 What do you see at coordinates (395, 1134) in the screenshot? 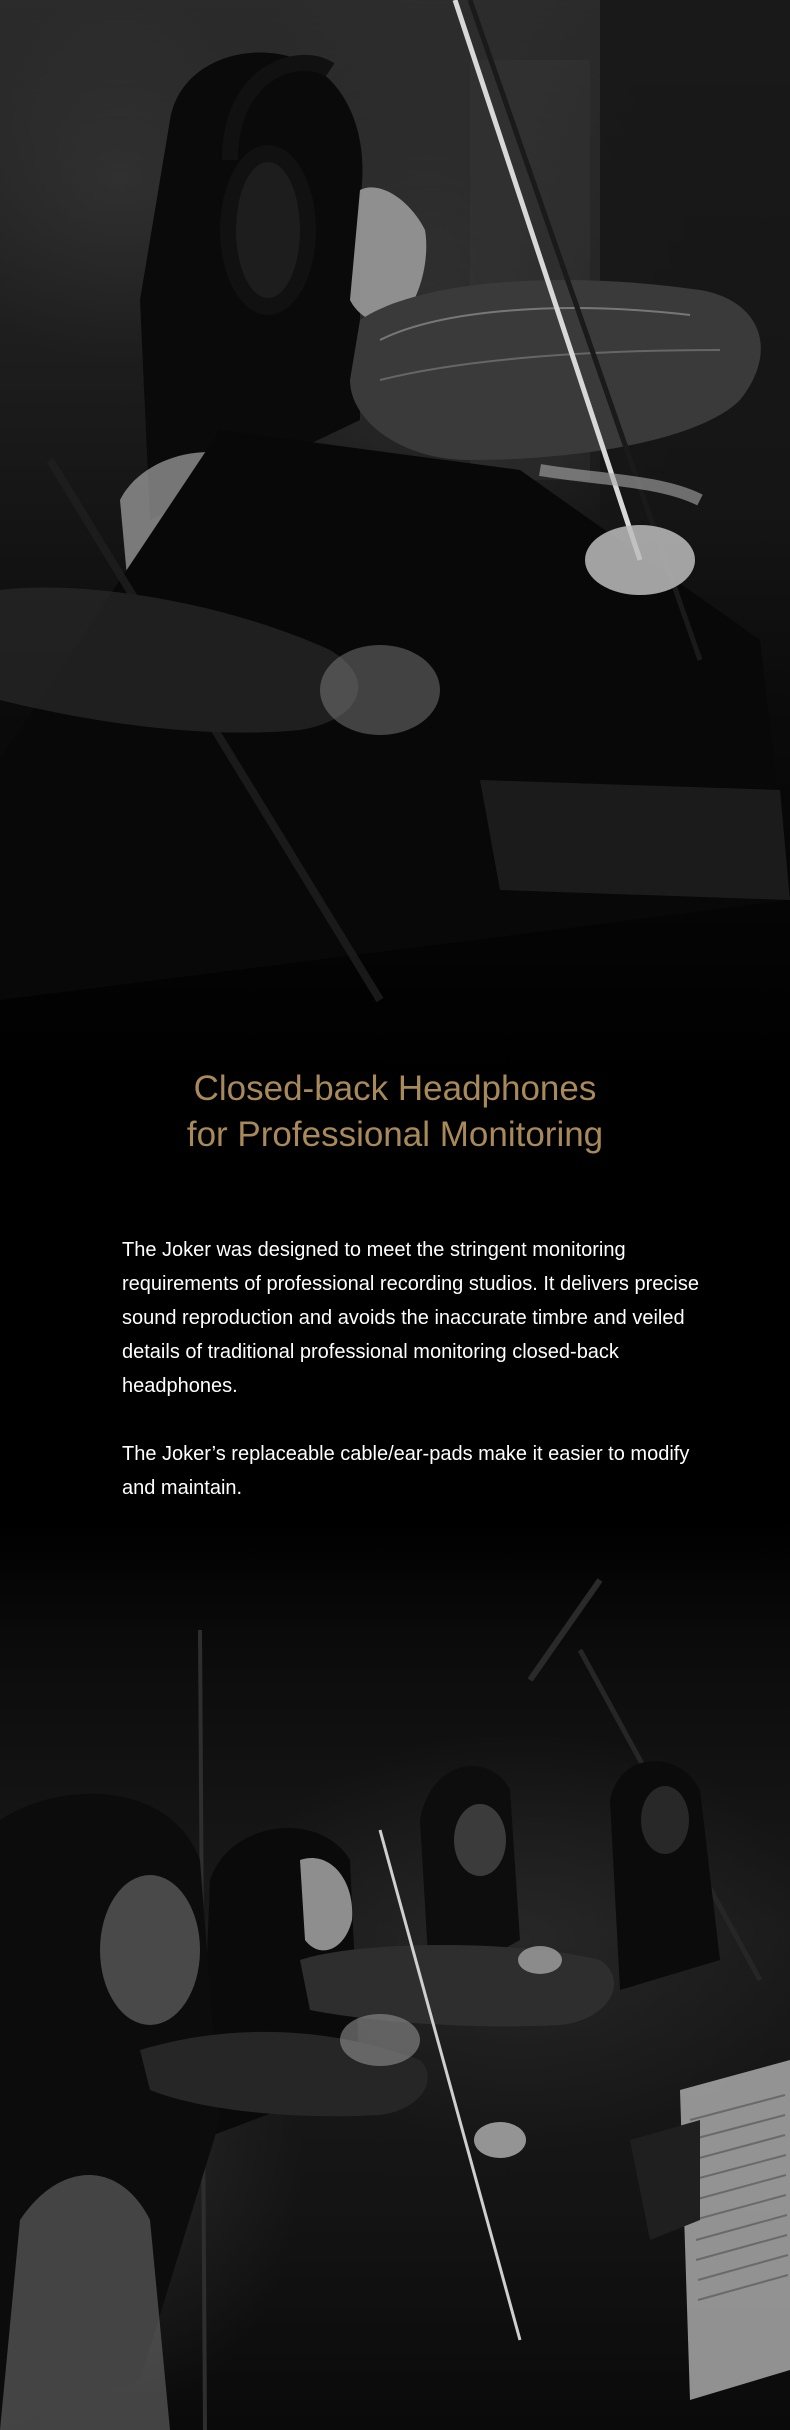
I see `section-title-line-2: for Professional Monitoring` at bounding box center [395, 1134].